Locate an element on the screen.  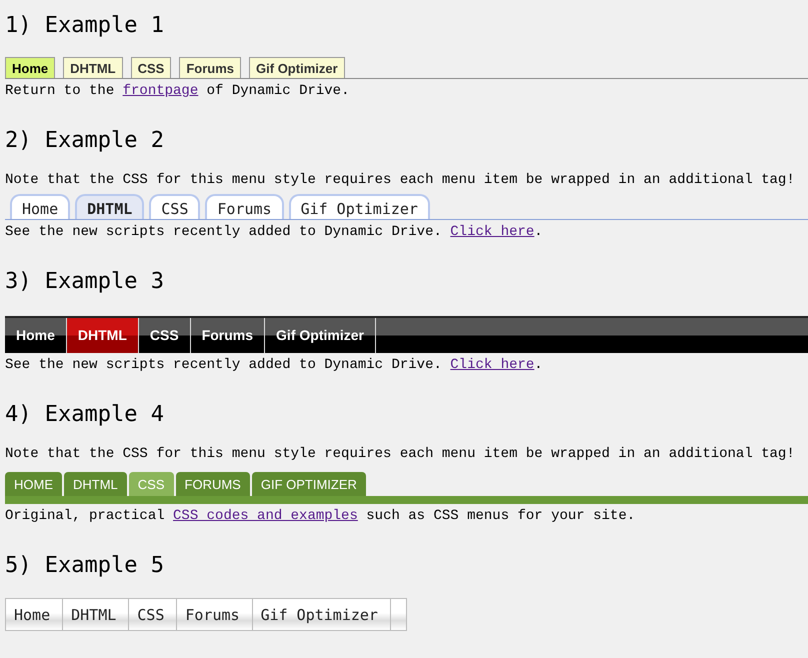
section-heading: 4) Example 4 is located at coordinates (85, 415).